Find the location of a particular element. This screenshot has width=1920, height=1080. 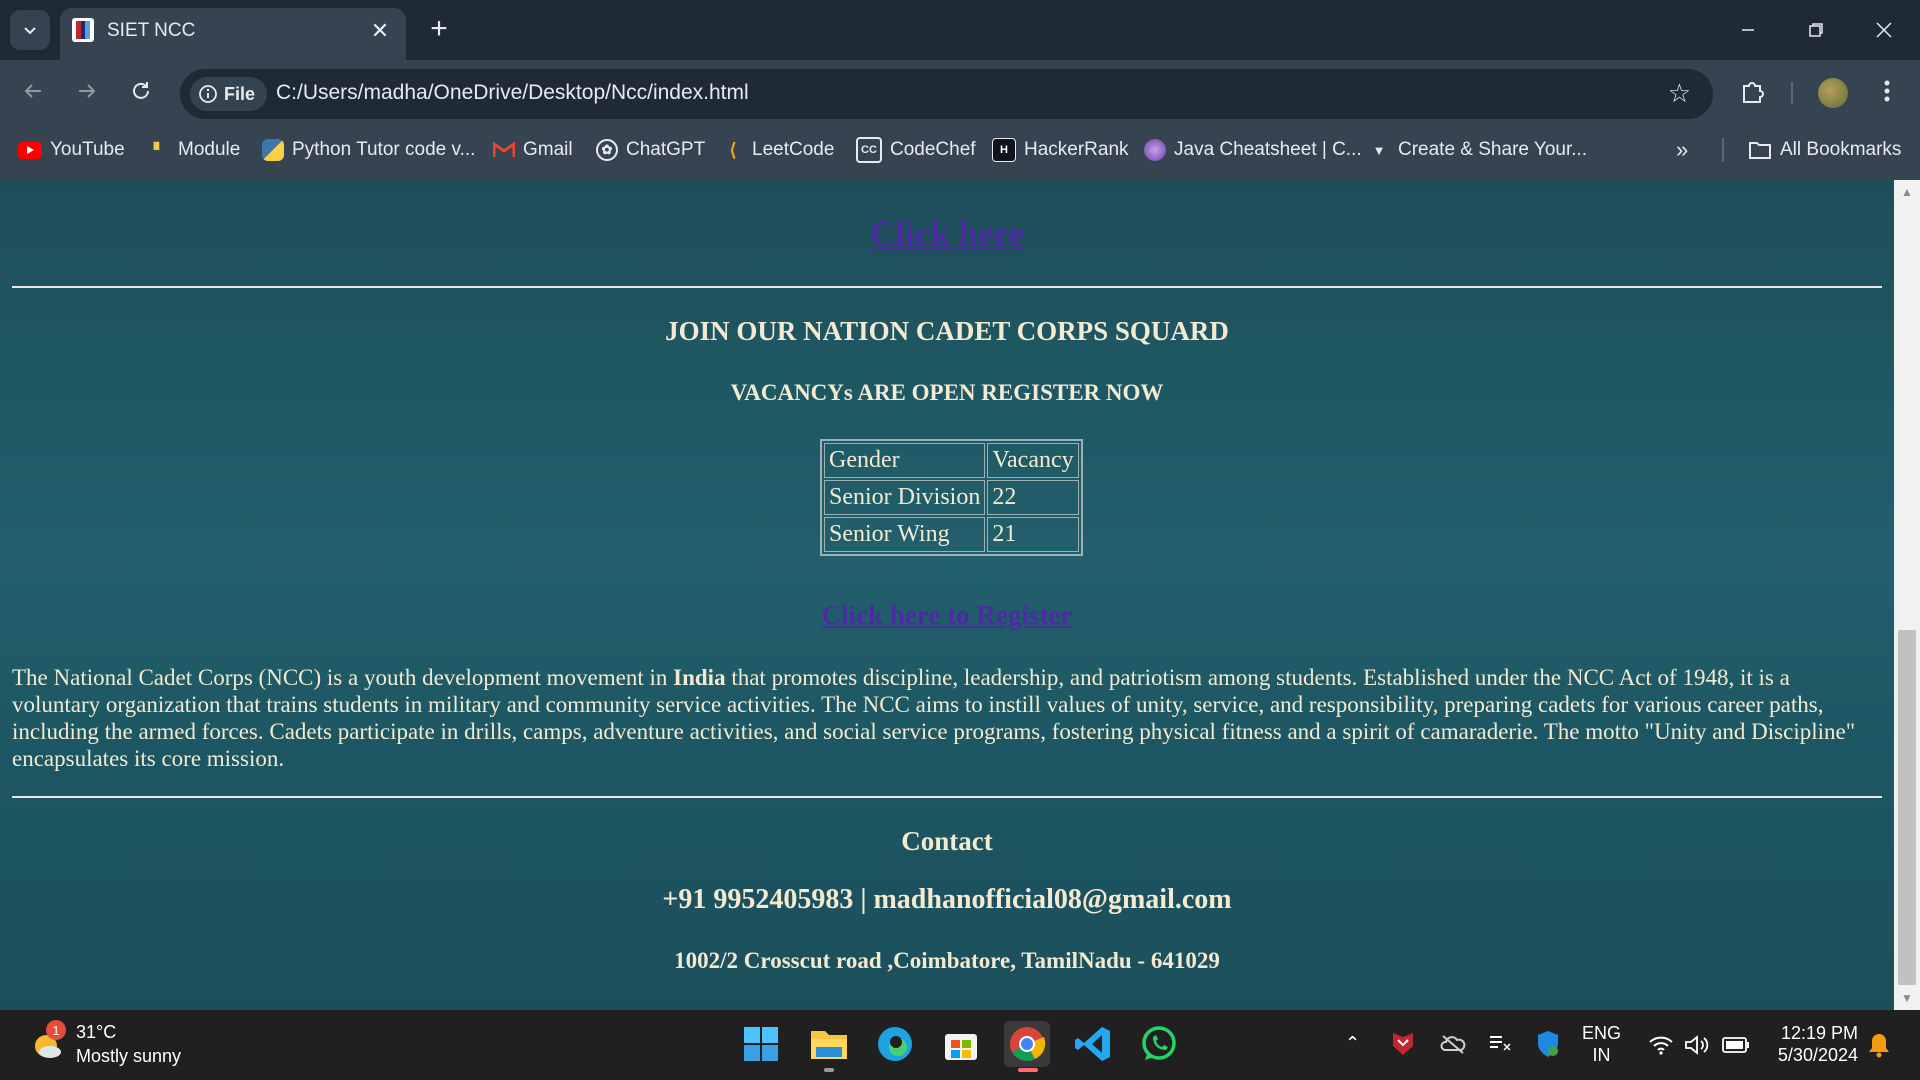

mcafee-icon is located at coordinates (1403, 1044).